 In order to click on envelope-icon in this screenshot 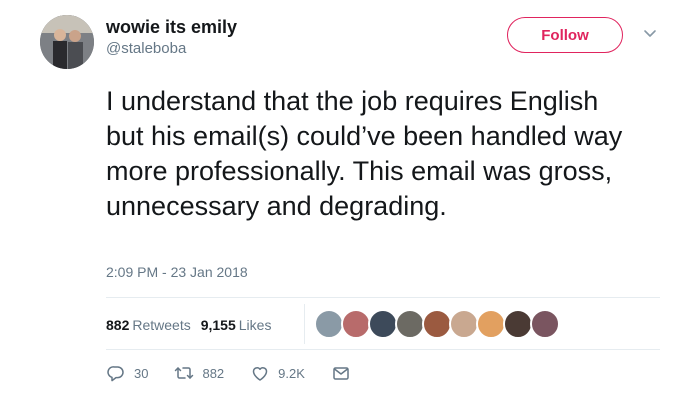, I will do `click(341, 373)`.